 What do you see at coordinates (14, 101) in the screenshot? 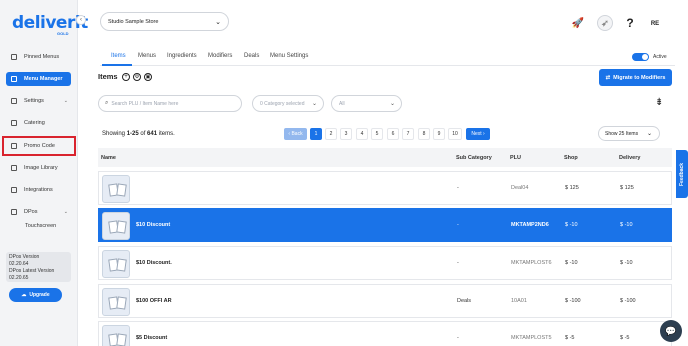
I see `gear-icon` at bounding box center [14, 101].